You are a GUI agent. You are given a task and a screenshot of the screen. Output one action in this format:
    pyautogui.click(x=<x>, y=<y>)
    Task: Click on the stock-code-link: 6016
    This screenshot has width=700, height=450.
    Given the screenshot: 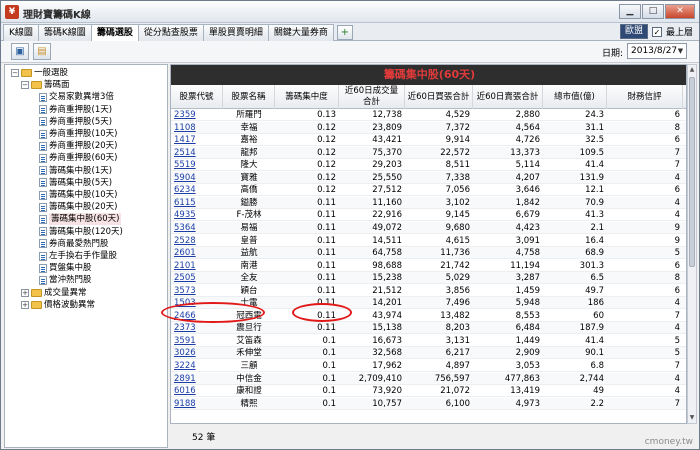 What is the action you would take?
    pyautogui.click(x=197, y=391)
    